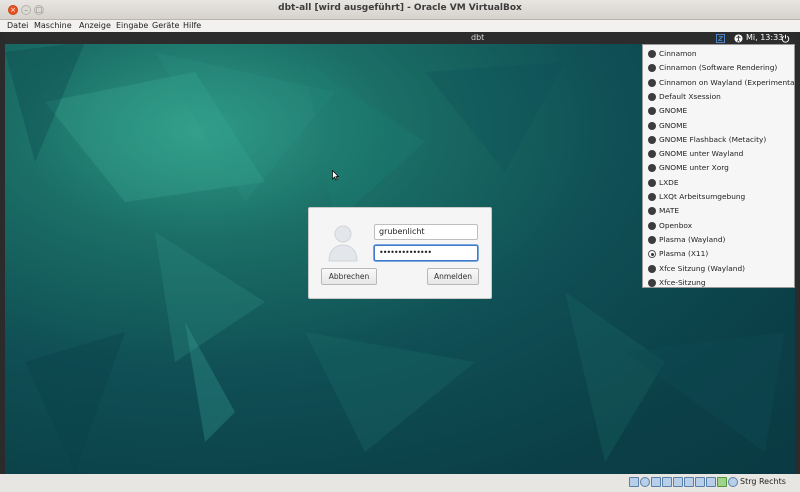  What do you see at coordinates (95, 25) in the screenshot?
I see `menu-anzeige: Anzeige` at bounding box center [95, 25].